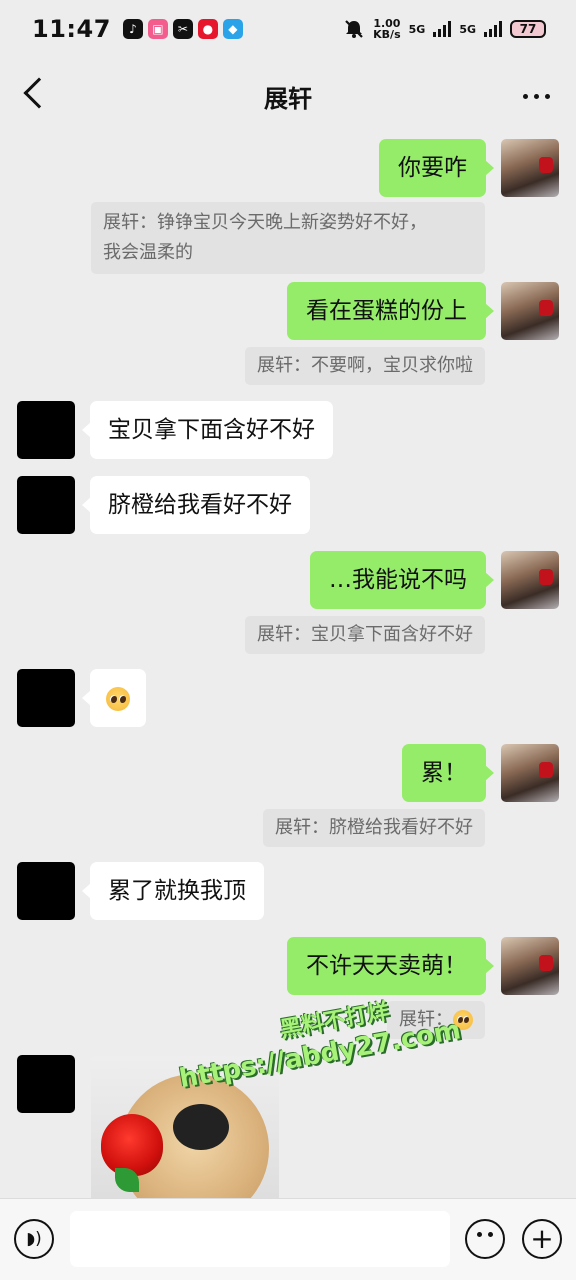  I want to click on signal-icon, so click(442, 29).